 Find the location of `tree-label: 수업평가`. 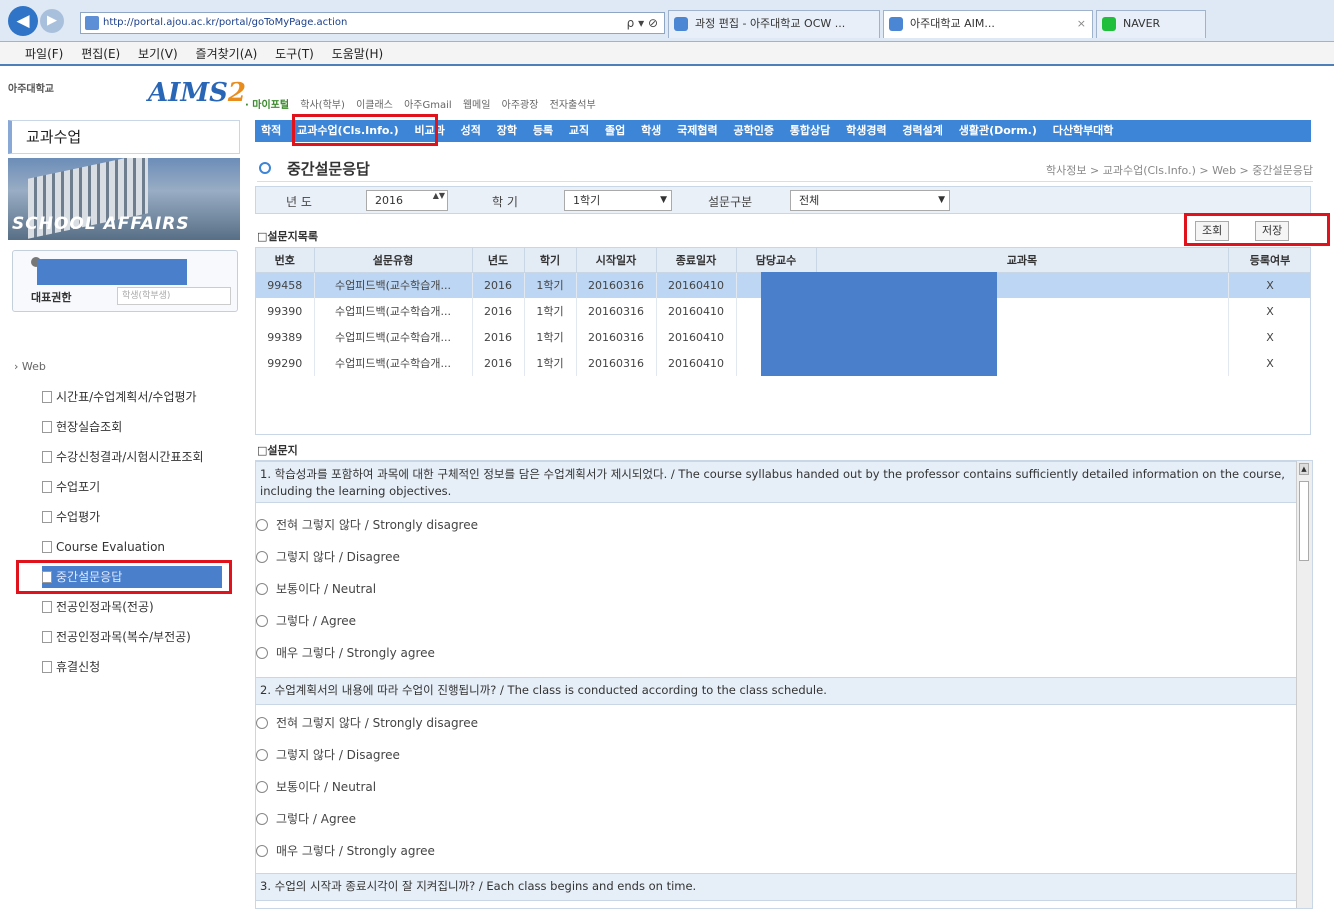

tree-label: 수업평가 is located at coordinates (78, 517).